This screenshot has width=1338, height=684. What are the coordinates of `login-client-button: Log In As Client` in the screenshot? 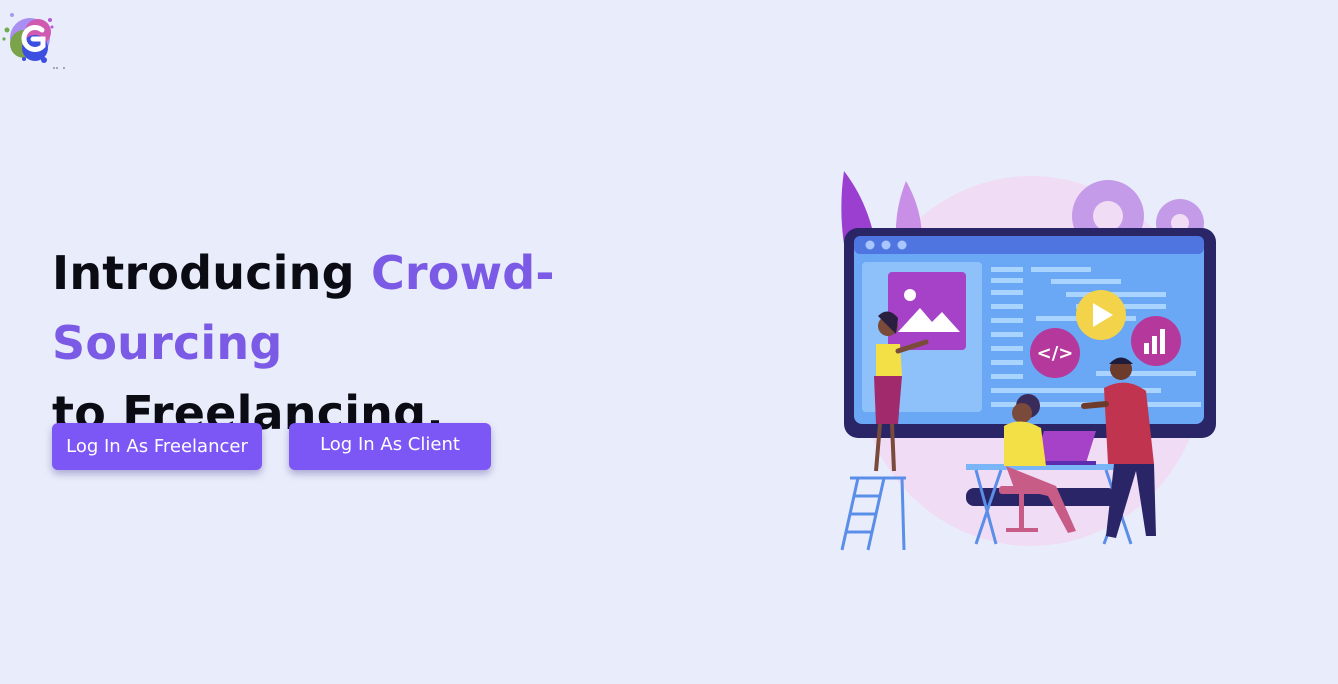 It's located at (390, 446).